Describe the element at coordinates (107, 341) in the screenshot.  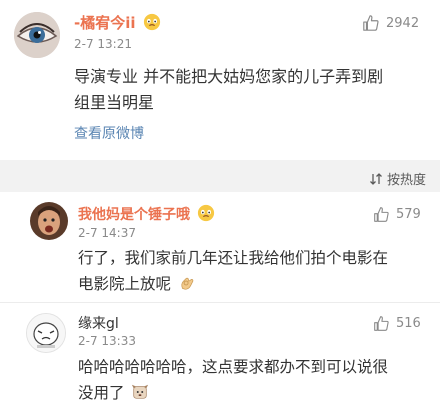
I see `comment-time: 2-7 13:33` at that location.